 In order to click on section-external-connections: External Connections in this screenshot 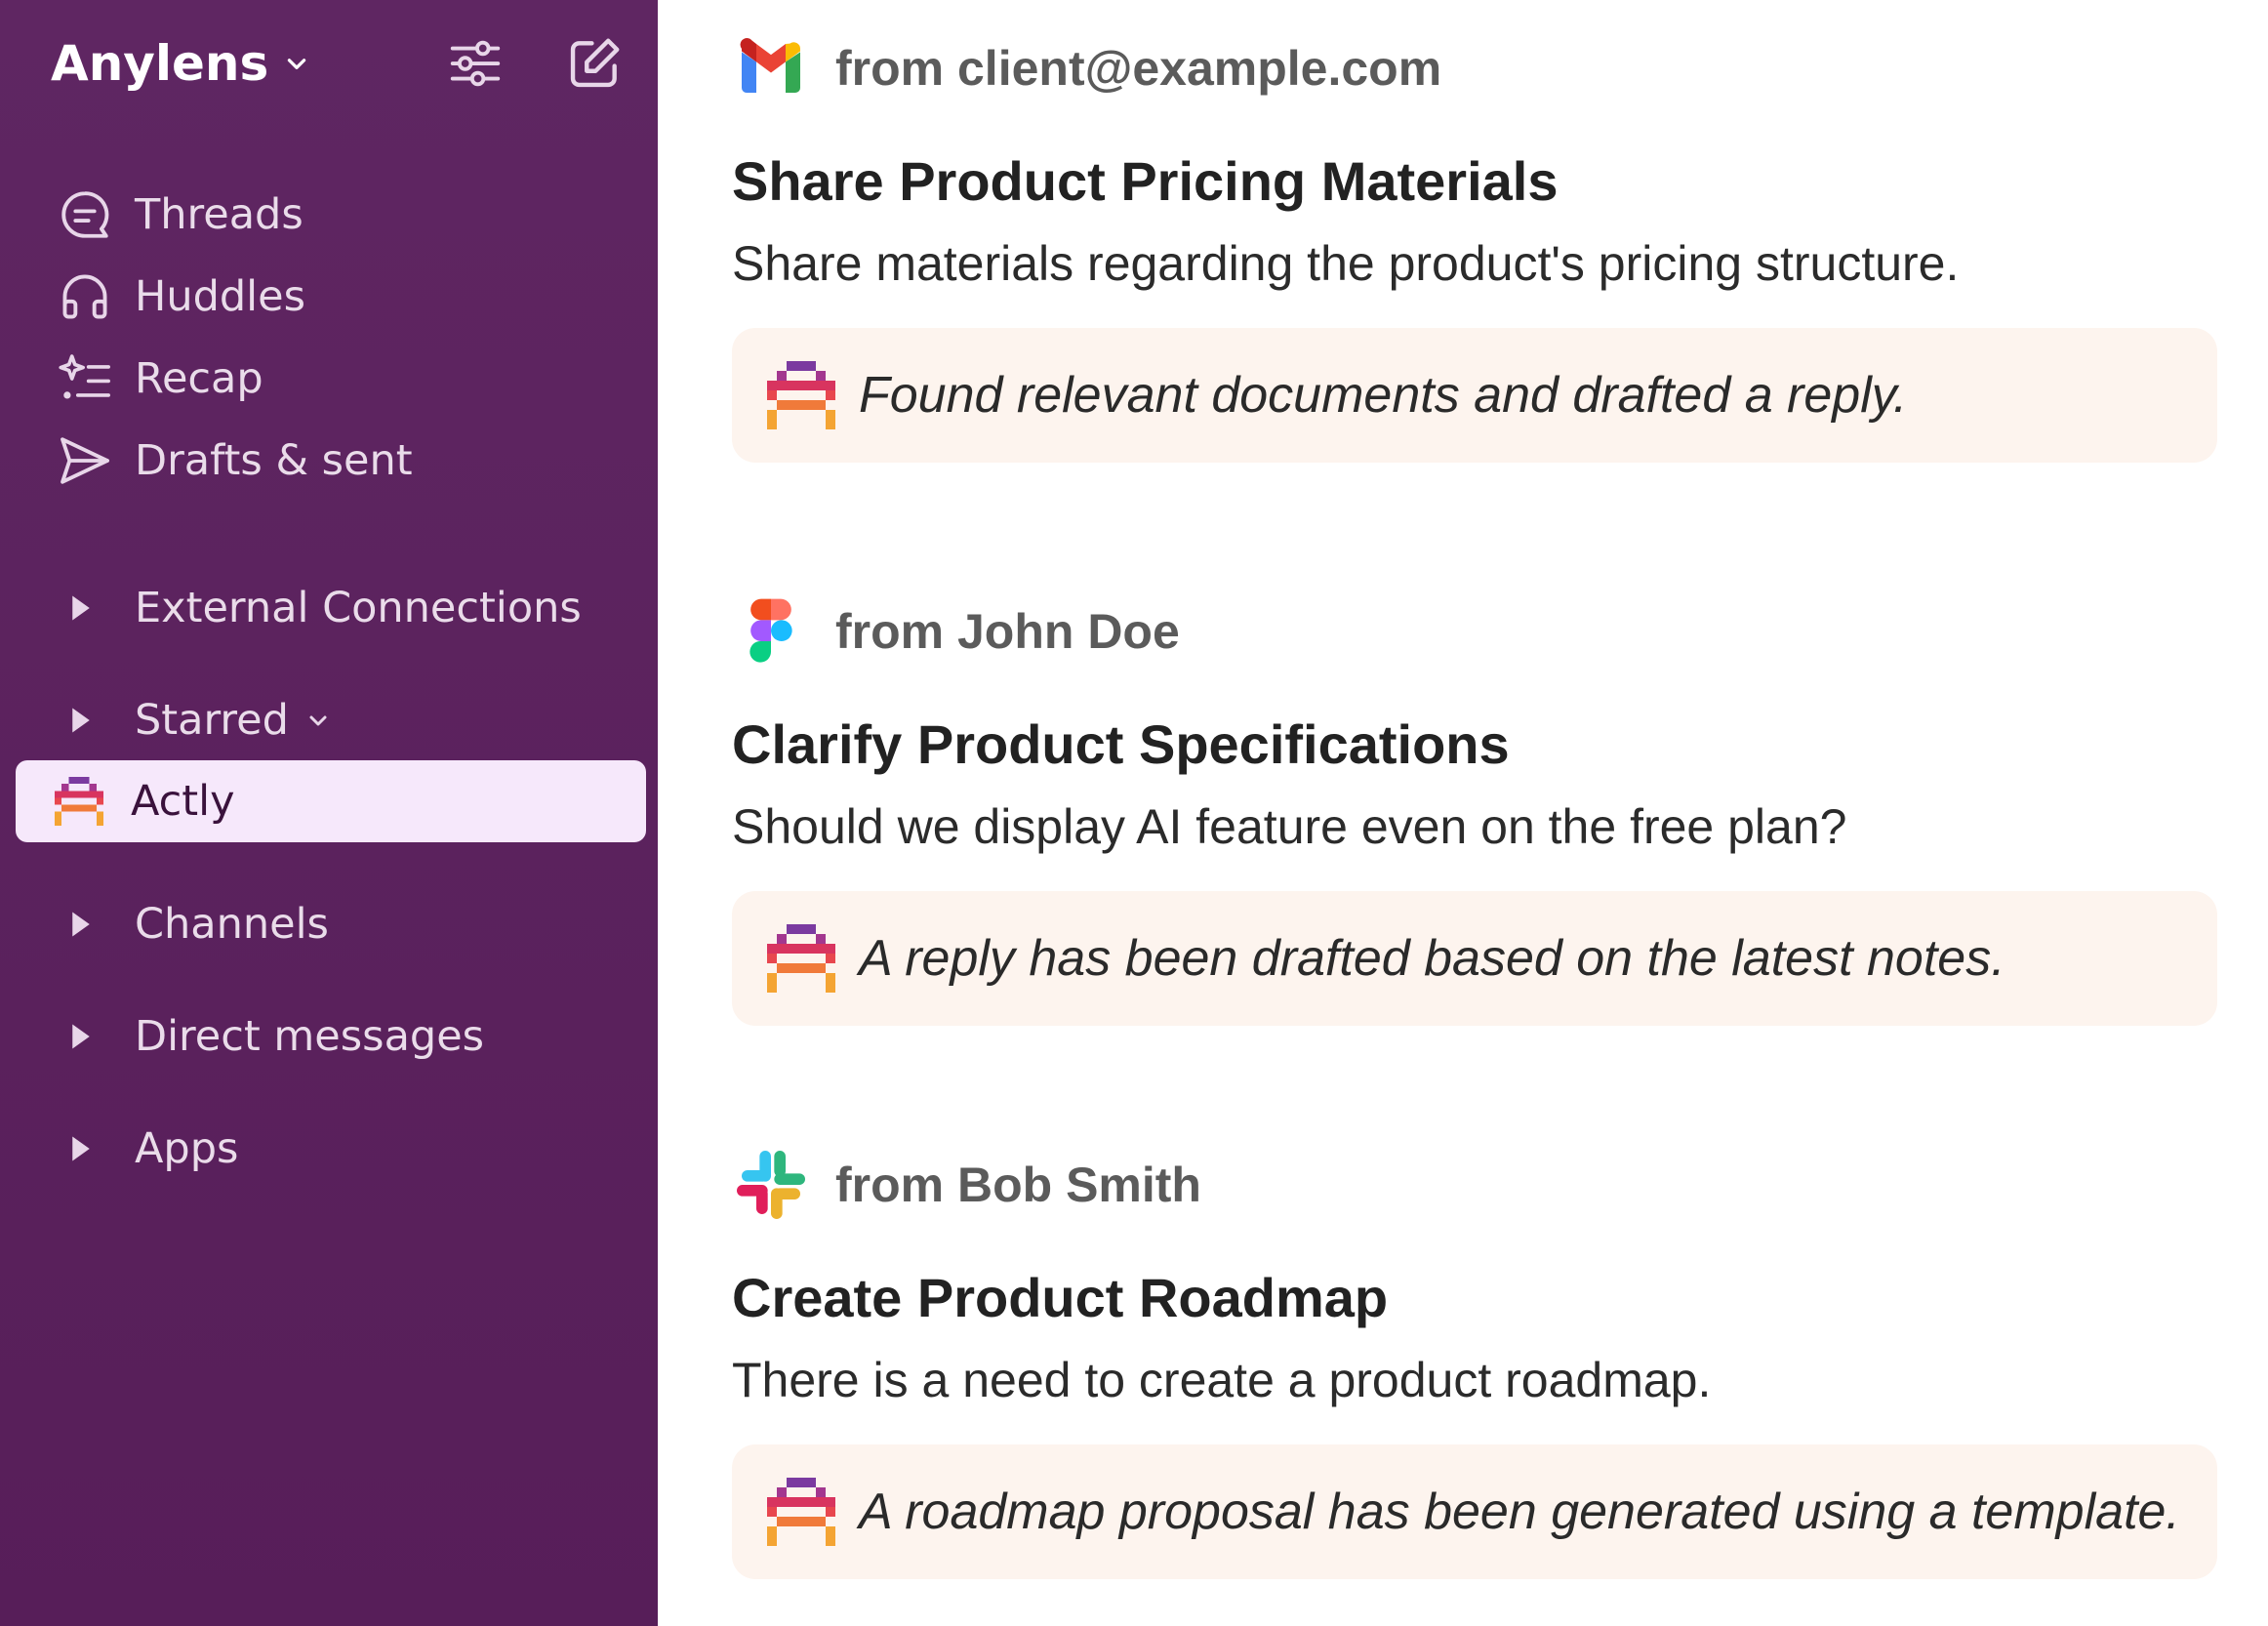, I will do `click(325, 608)`.